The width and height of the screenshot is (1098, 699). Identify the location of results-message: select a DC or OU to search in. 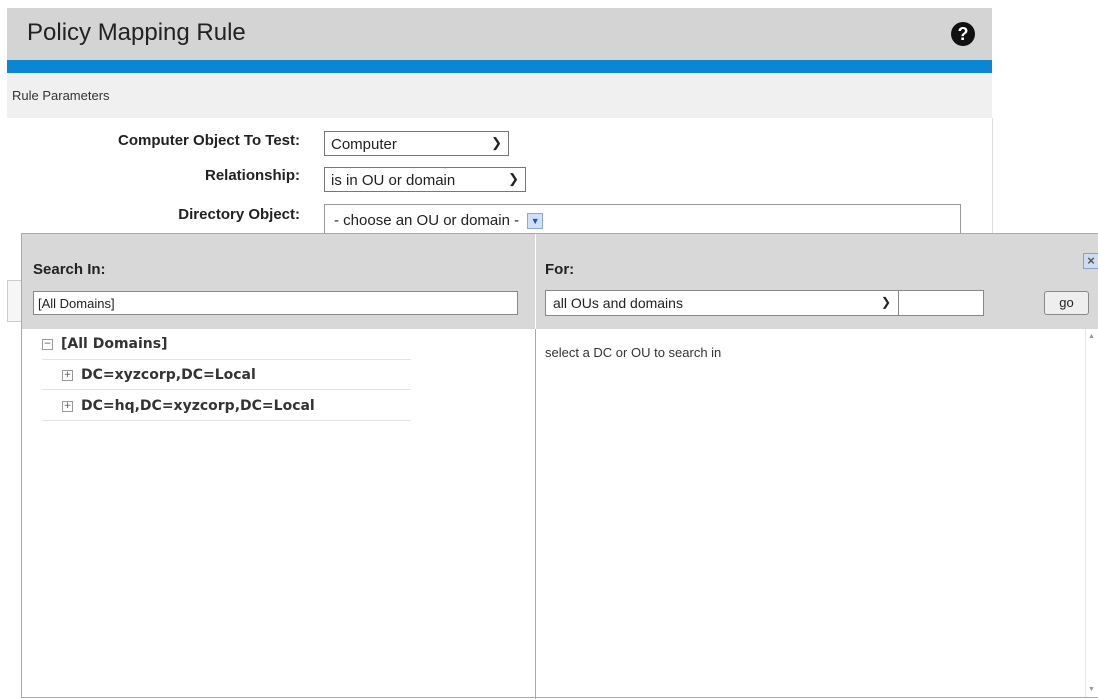
(633, 352).